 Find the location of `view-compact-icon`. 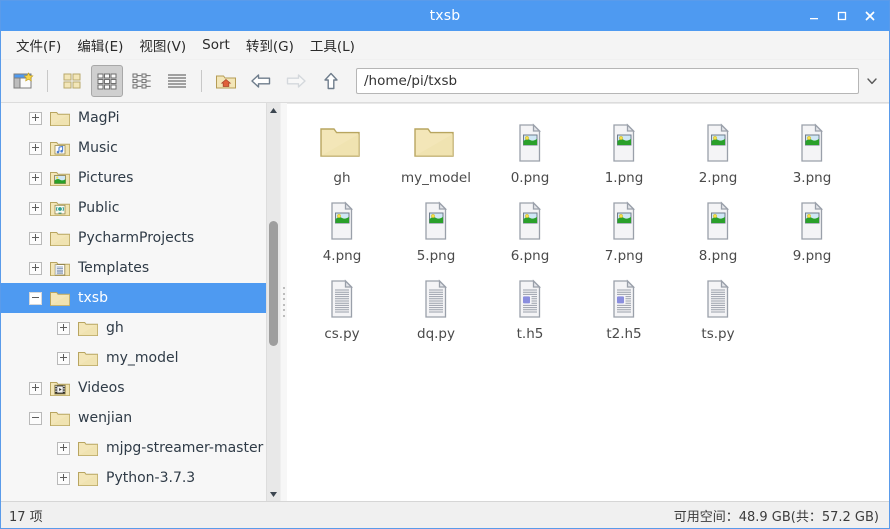

view-compact-icon is located at coordinates (177, 81).